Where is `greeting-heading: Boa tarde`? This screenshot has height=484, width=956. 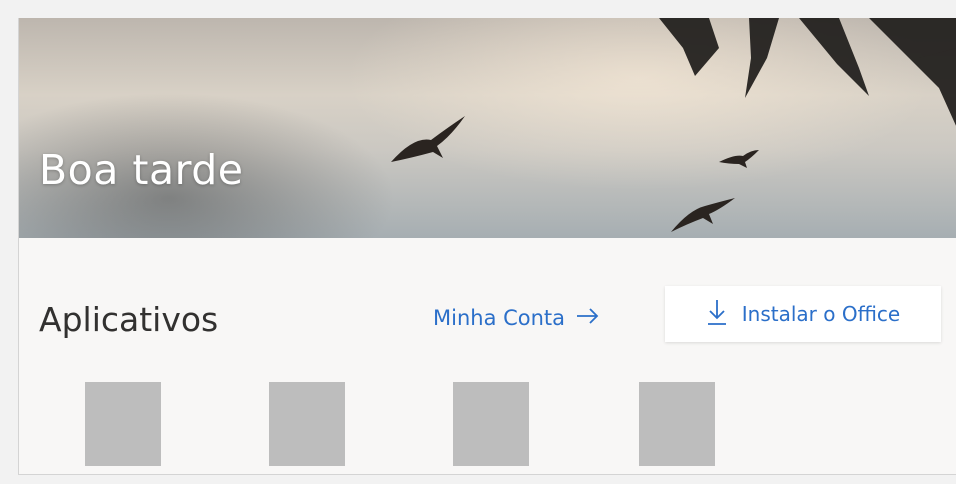
greeting-heading: Boa tarde is located at coordinates (141, 170).